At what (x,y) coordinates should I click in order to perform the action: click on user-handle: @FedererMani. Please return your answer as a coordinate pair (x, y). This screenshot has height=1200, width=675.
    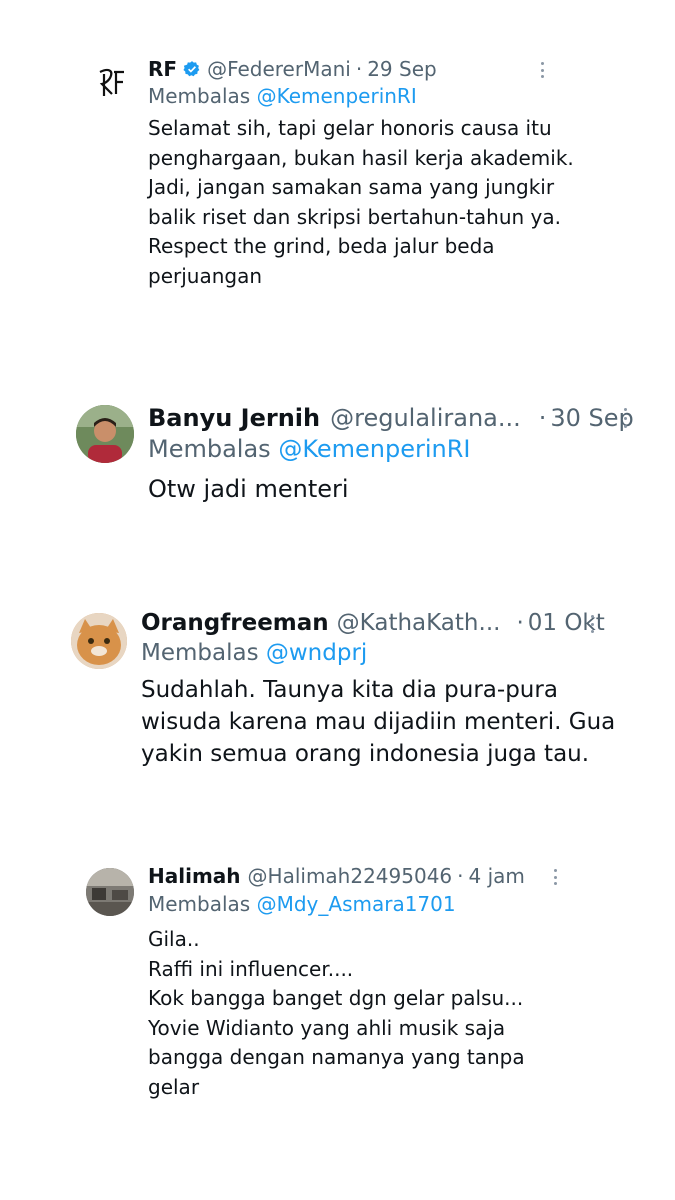
    Looking at the image, I should click on (279, 69).